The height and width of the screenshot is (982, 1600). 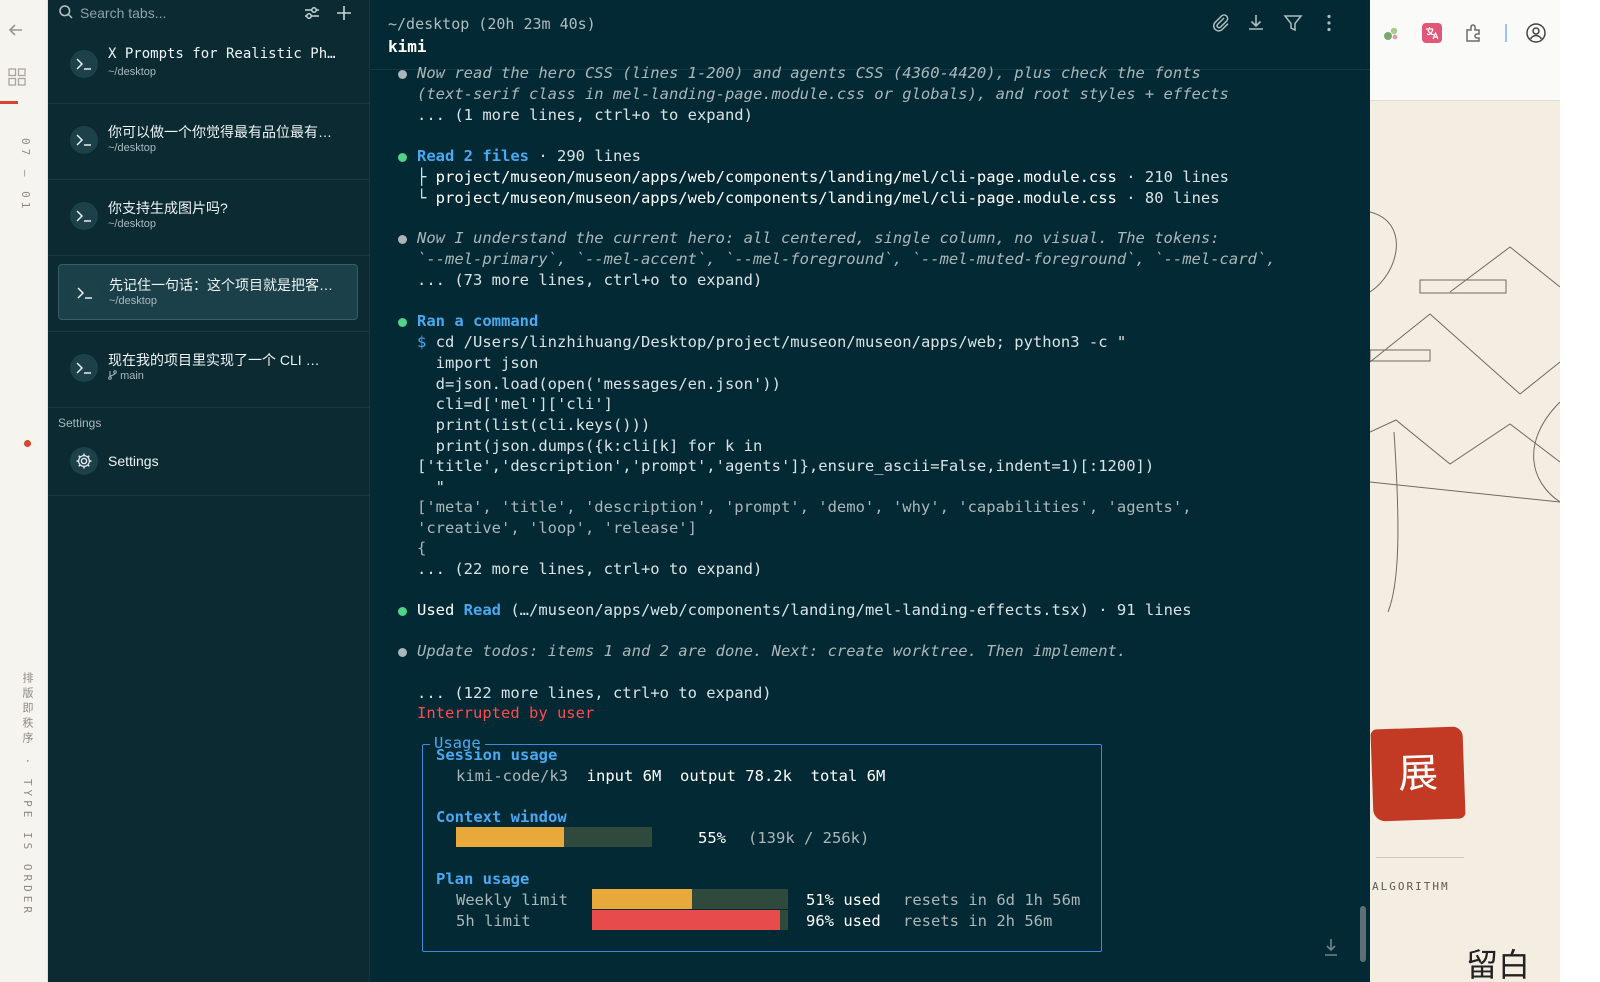 I want to click on left-page-strip: 07 — 01 排版即秩序 · TYPE IS ORDER, so click(x=24, y=491).